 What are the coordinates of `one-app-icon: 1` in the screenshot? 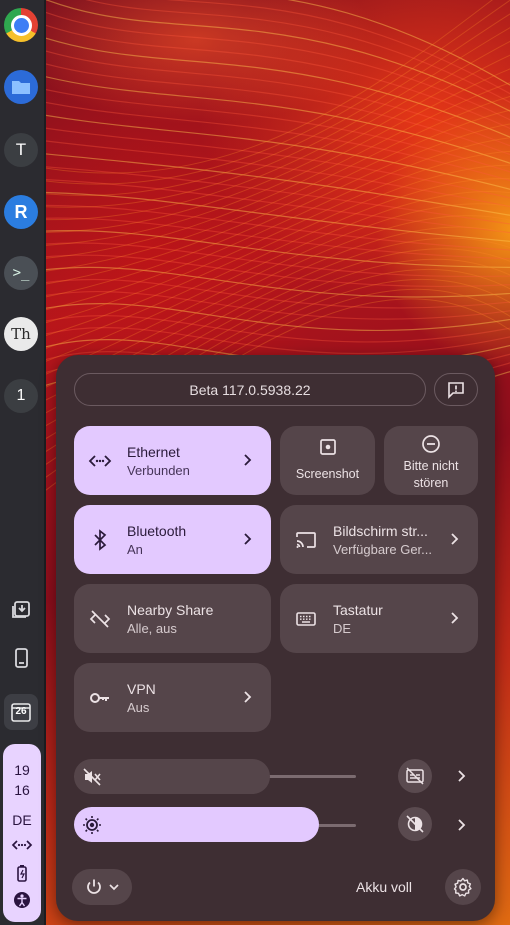 It's located at (21, 396).